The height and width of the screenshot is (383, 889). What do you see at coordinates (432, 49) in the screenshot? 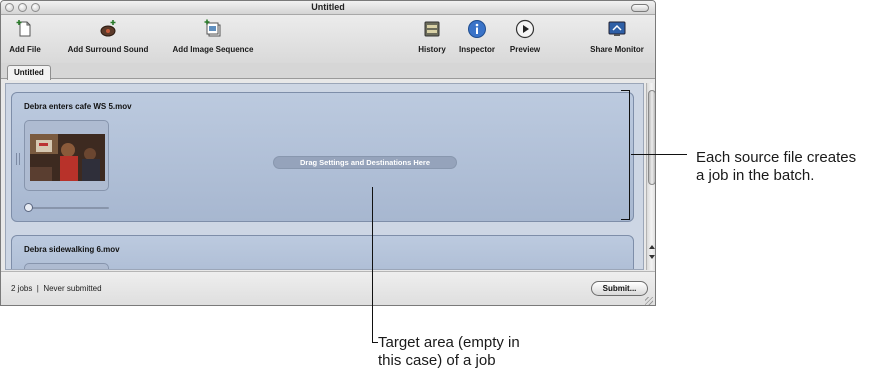
I see `history-label: History` at bounding box center [432, 49].